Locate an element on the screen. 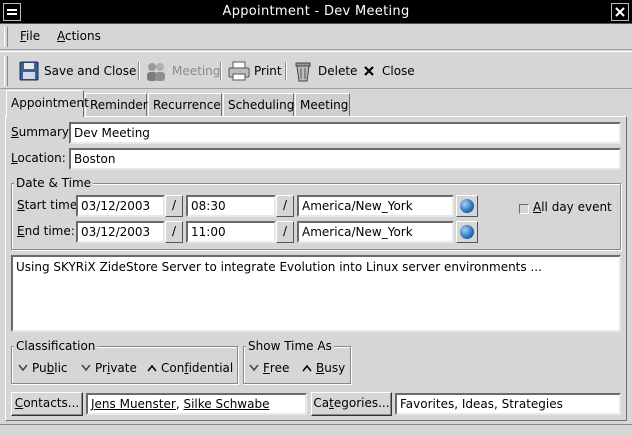 The image size is (632, 435). start-timezone-globe-icon is located at coordinates (467, 206).